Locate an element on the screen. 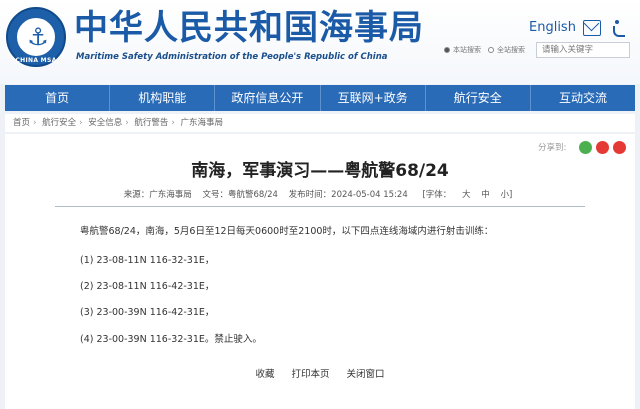 The image size is (640, 409). font-size-large: 大 is located at coordinates (466, 195).